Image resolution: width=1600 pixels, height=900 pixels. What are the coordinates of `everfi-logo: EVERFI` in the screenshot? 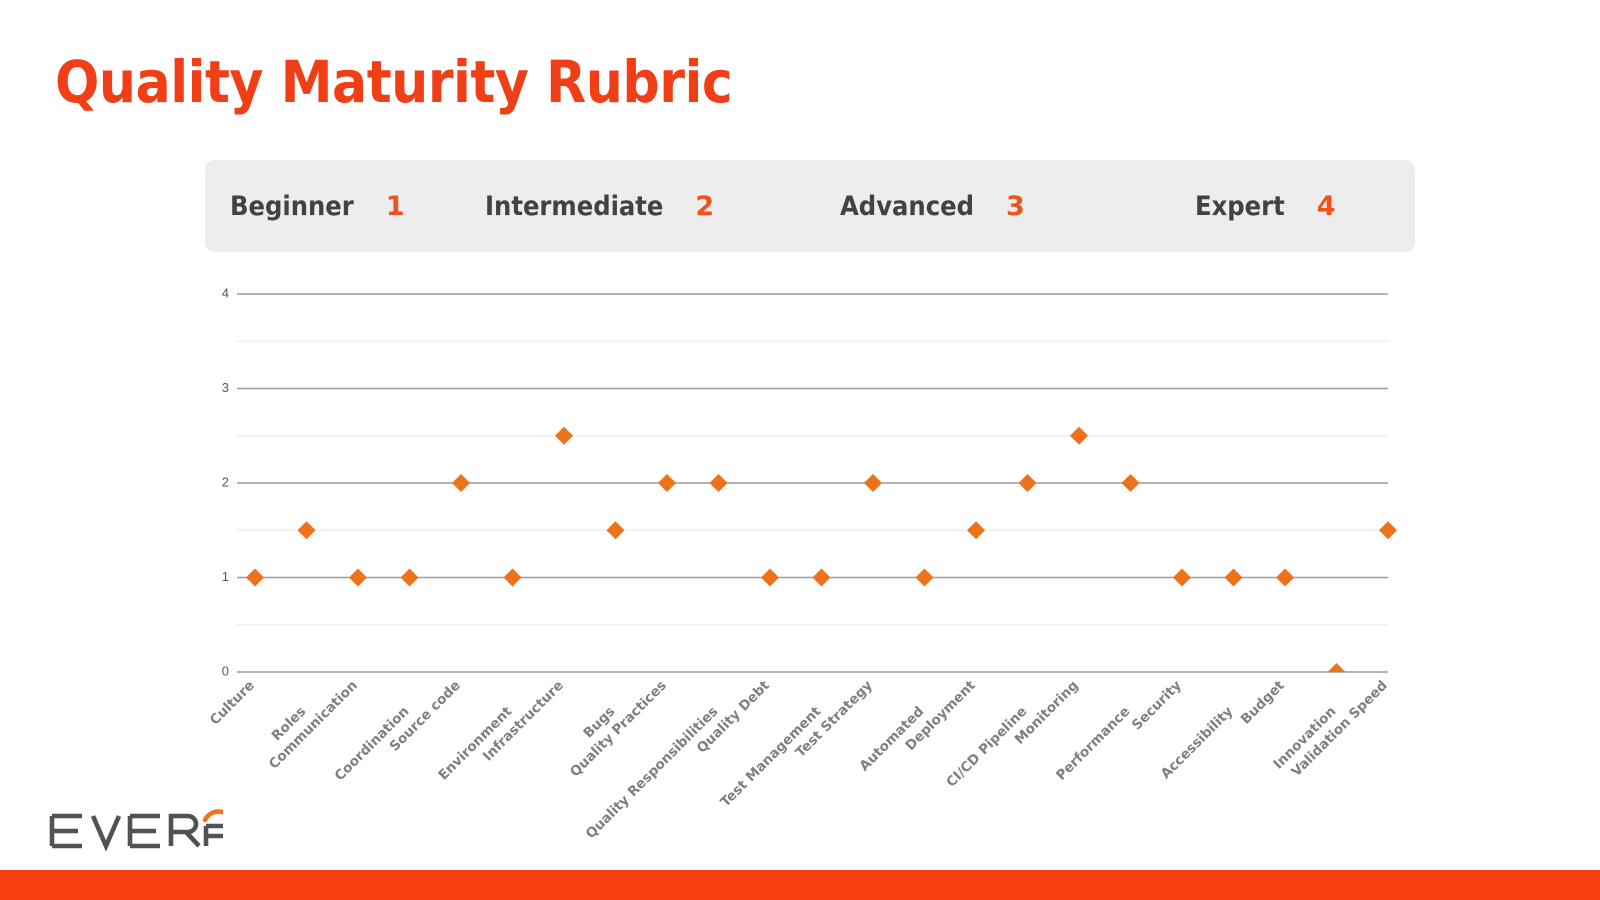 It's located at (135, 829).